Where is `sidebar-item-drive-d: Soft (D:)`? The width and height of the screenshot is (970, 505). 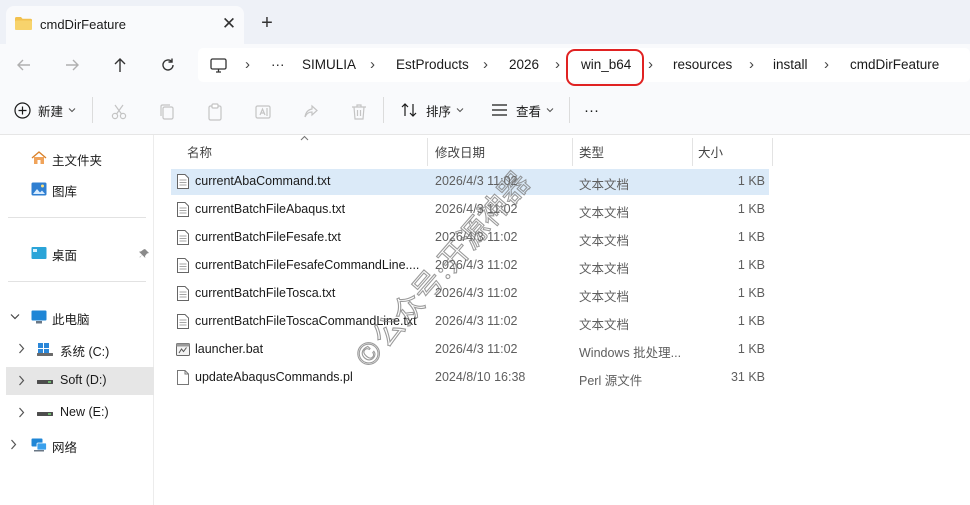
sidebar-item-drive-d: Soft (D:) is located at coordinates (80, 381).